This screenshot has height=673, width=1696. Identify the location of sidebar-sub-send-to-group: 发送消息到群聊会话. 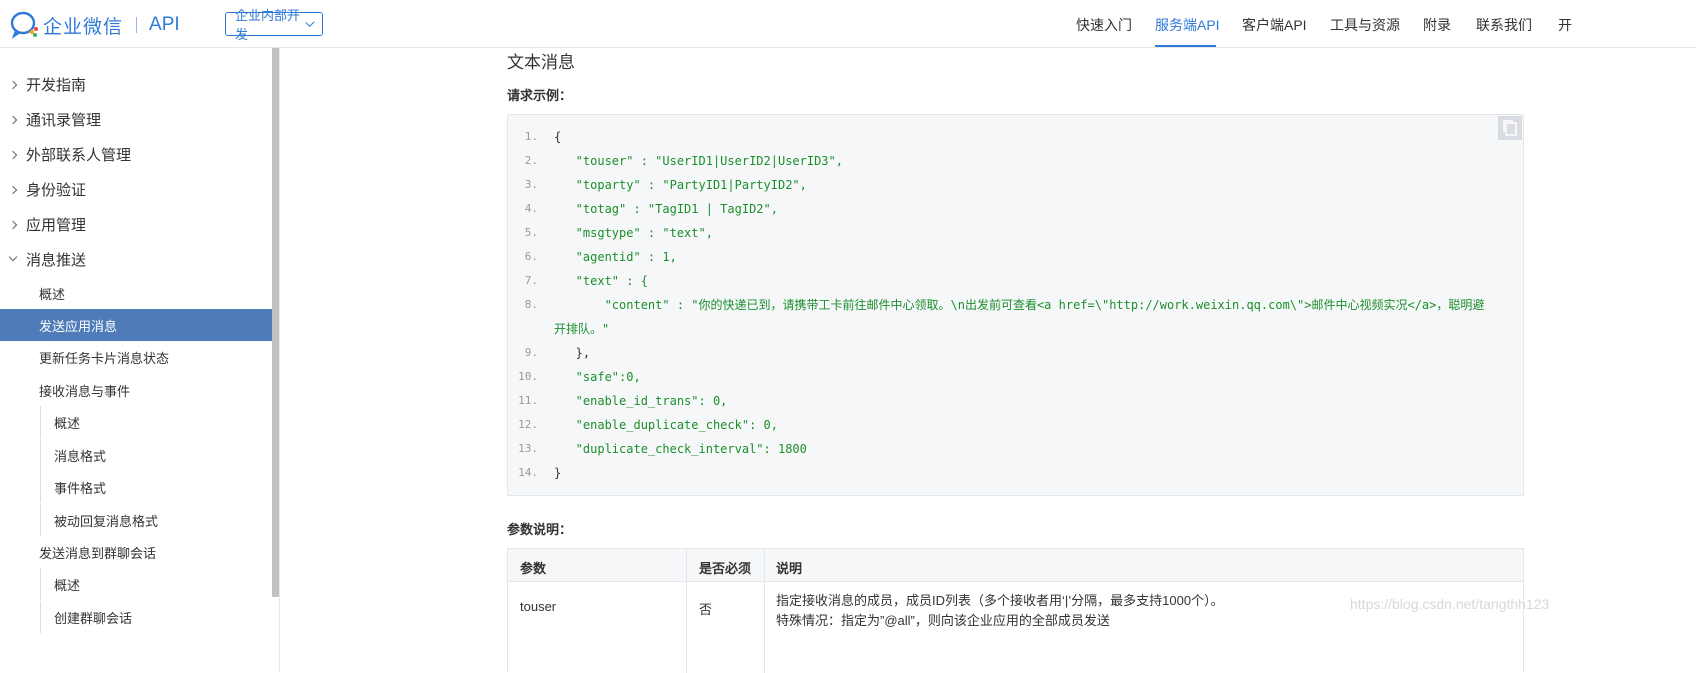
(136, 552).